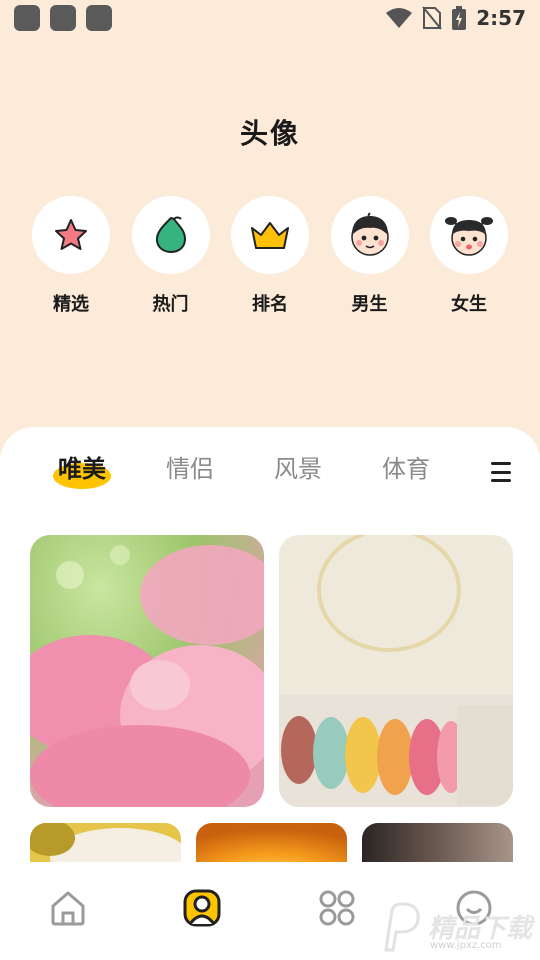  I want to click on category-boys: 男生, so click(369, 256).